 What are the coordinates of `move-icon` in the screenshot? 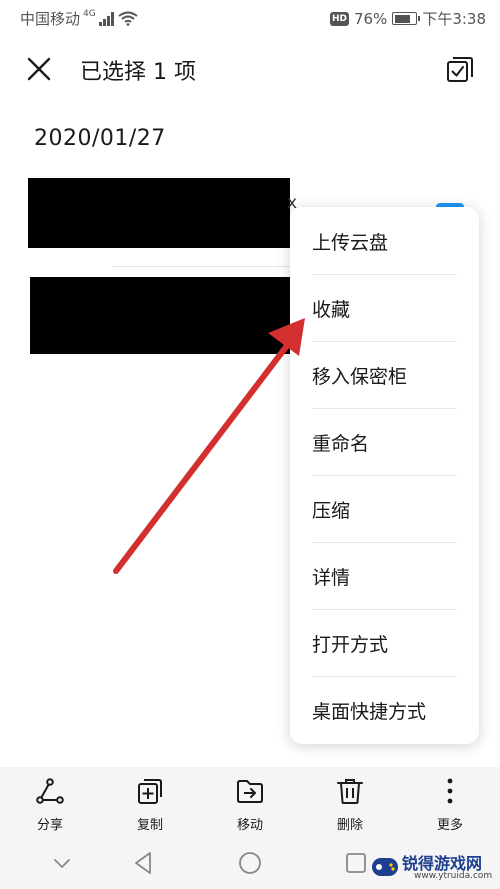 It's located at (250, 791).